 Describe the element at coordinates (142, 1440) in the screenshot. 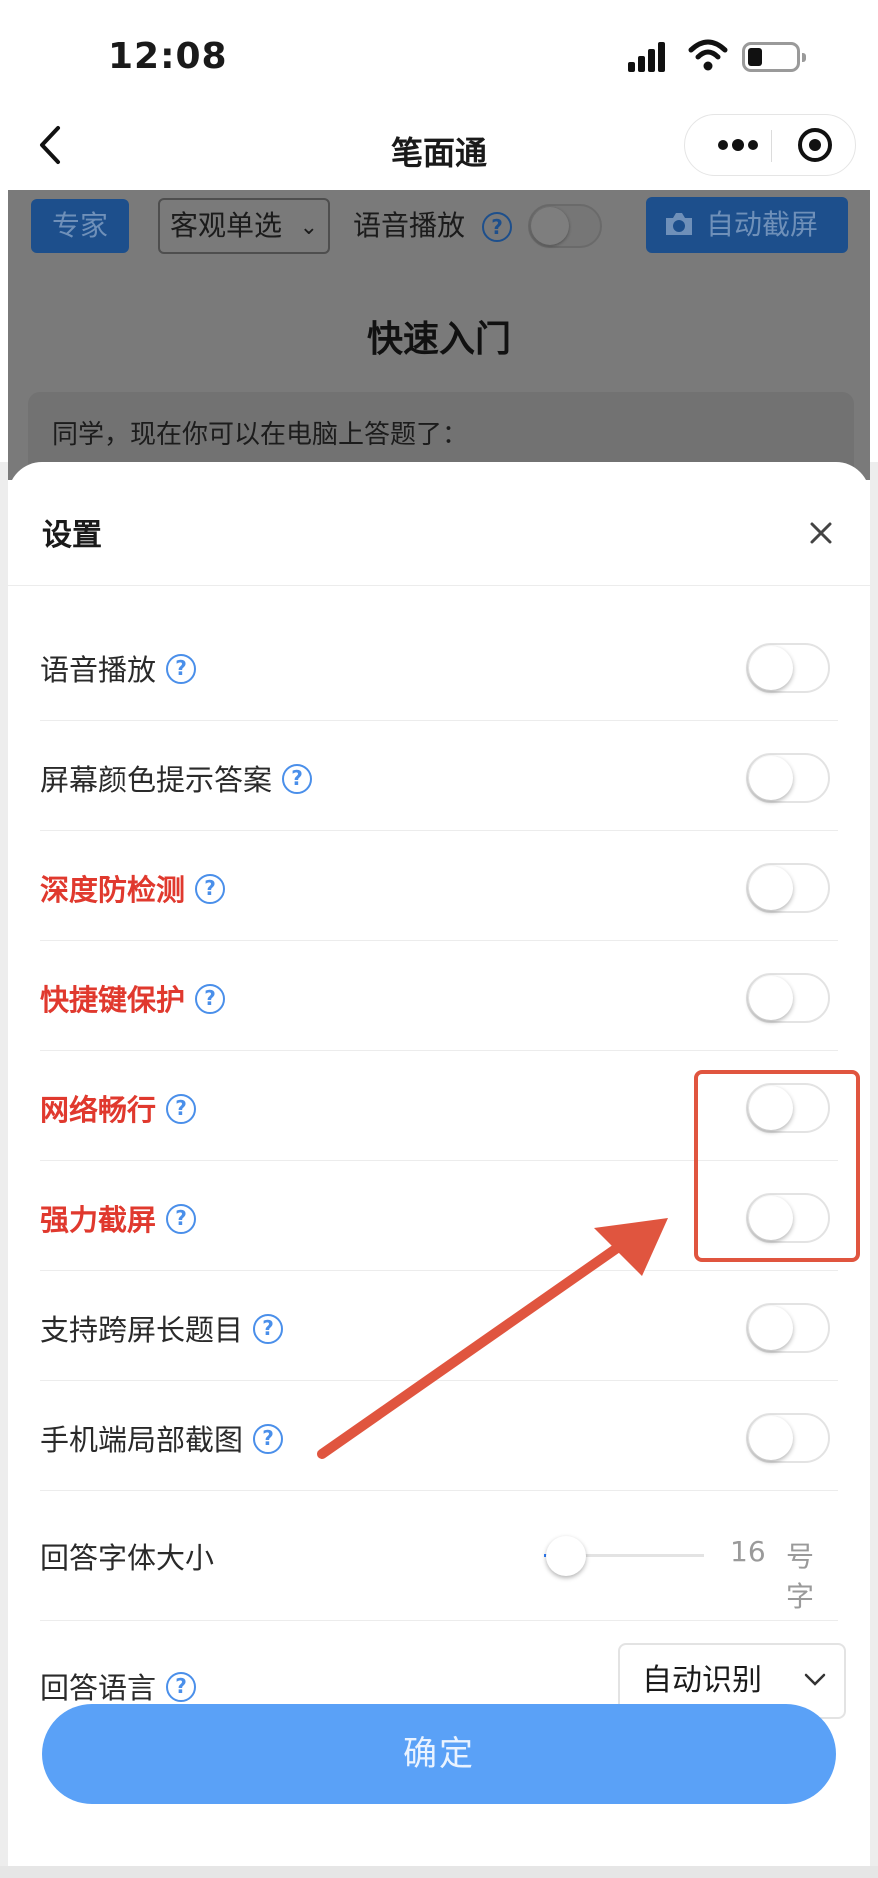

I see `setting-label: 手机端局部截图` at that location.